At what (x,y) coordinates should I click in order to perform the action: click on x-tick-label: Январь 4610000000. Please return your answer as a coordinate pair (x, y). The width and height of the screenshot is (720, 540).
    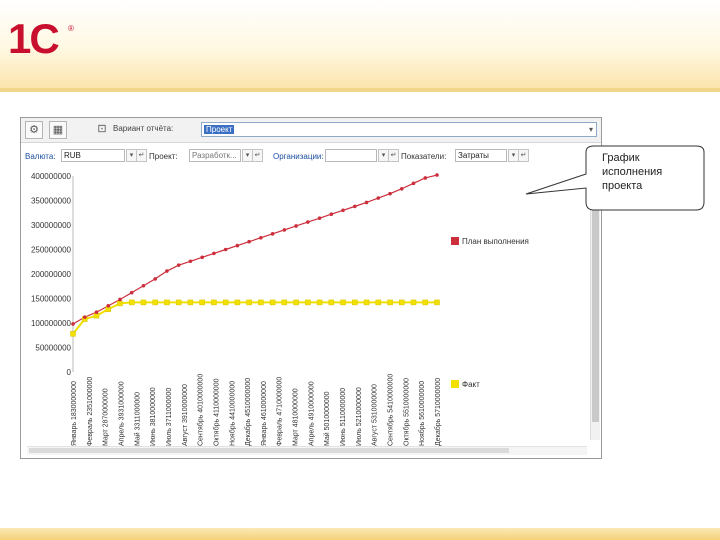
    Looking at the image, I should click on (264, 413).